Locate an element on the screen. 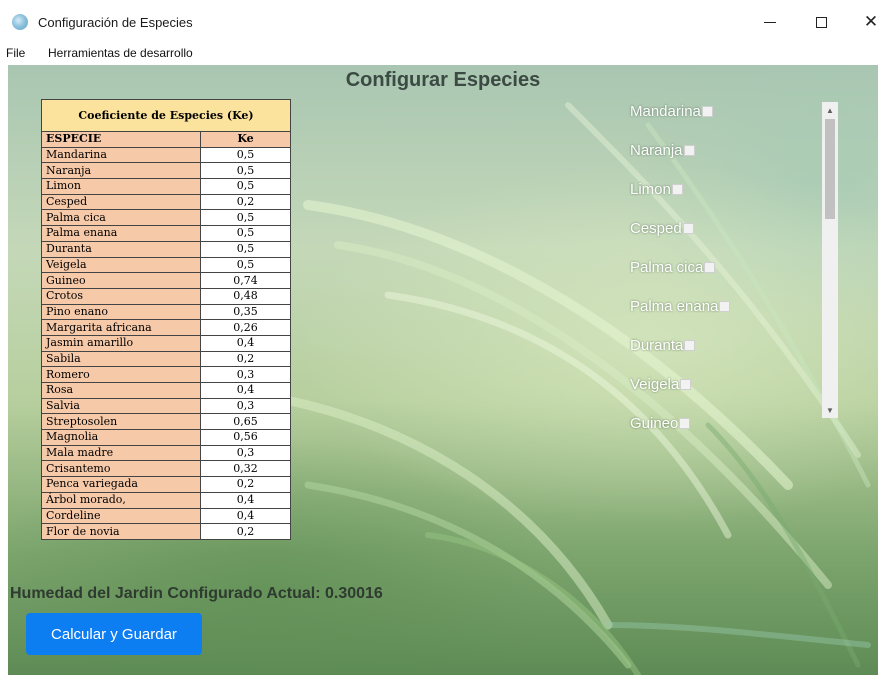  species-name-cell: Crotos is located at coordinates (121, 296).